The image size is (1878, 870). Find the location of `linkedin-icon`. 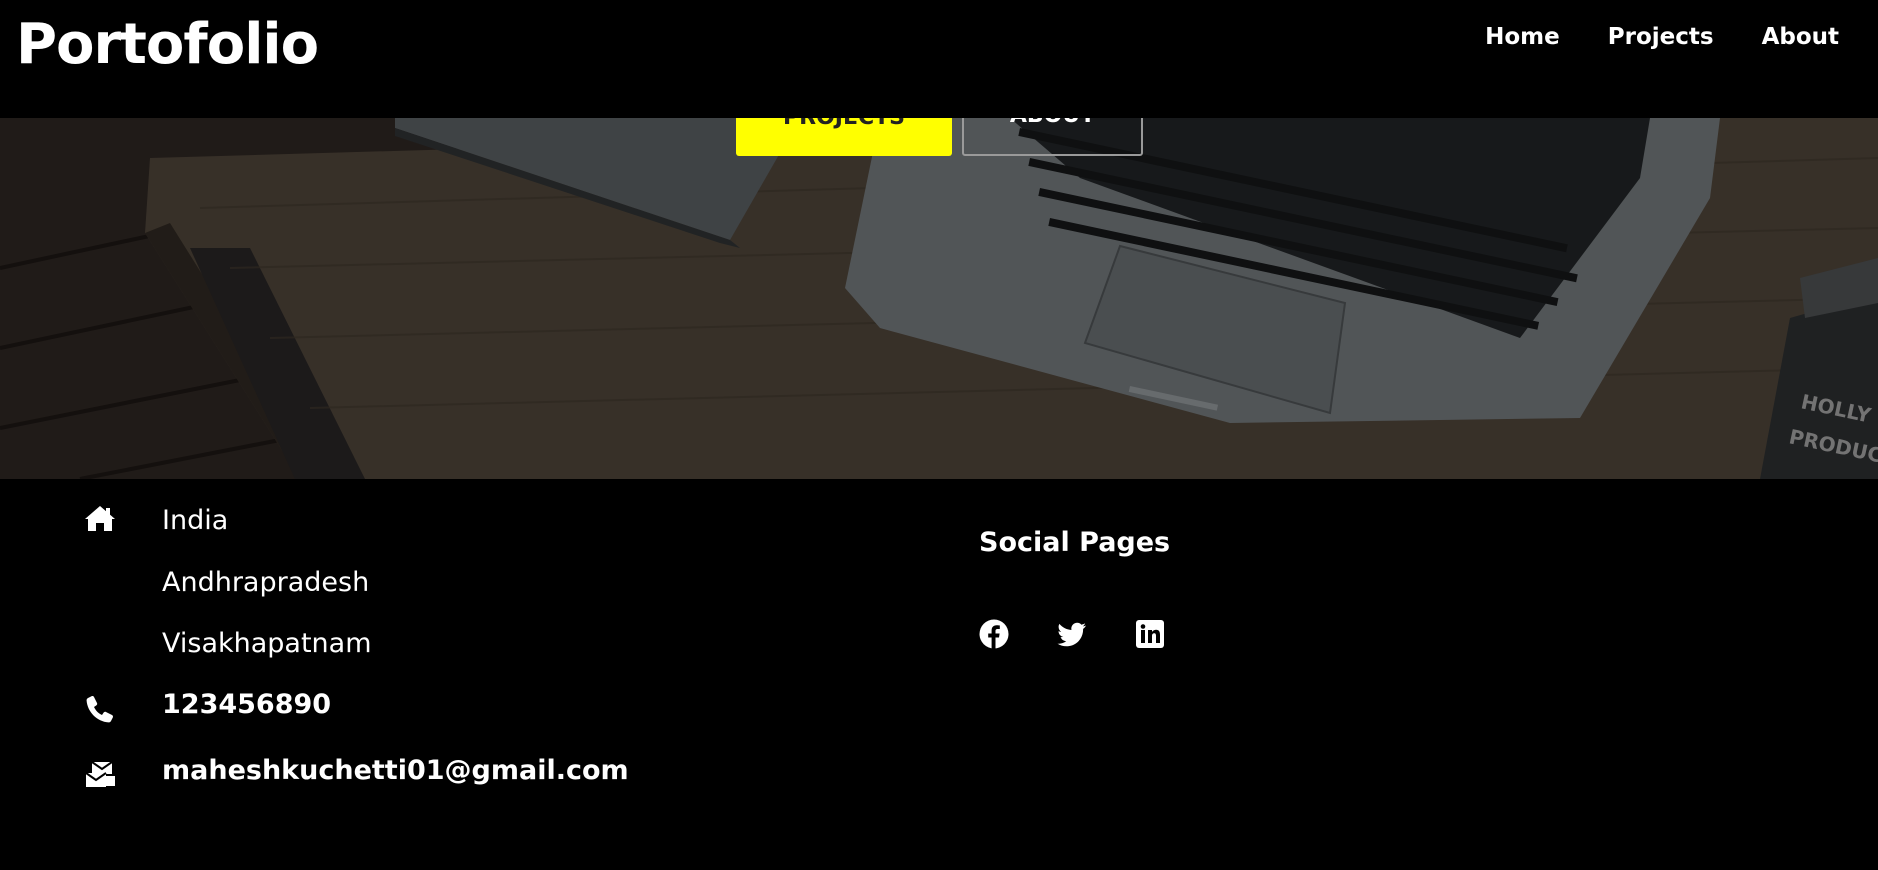

linkedin-icon is located at coordinates (1150, 634).